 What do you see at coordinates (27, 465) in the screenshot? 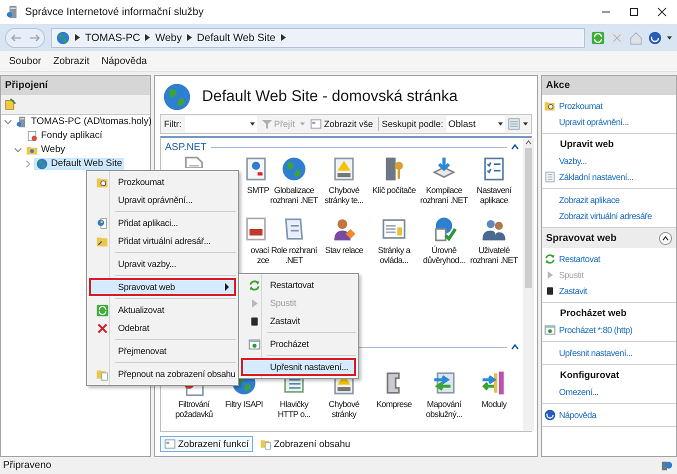
I see `status-text: Připraveno` at bounding box center [27, 465].